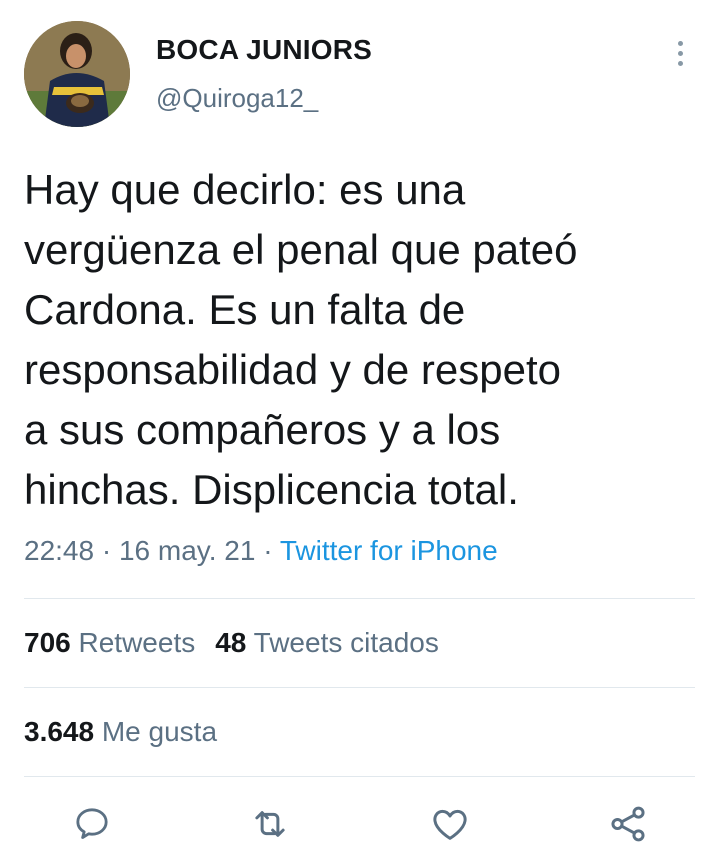 This screenshot has width=719, height=858. I want to click on author-display-name: BOCA JUNIORS, so click(264, 50).